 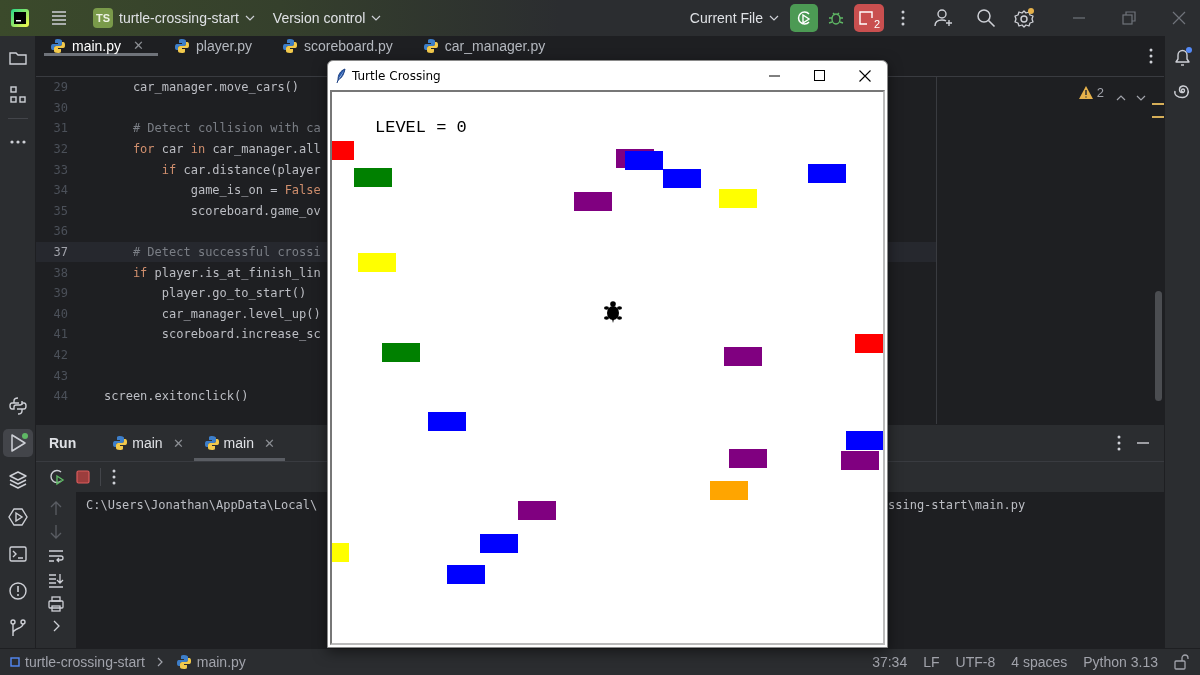 What do you see at coordinates (1039, 662) in the screenshot?
I see `status-item: 4 spaces` at bounding box center [1039, 662].